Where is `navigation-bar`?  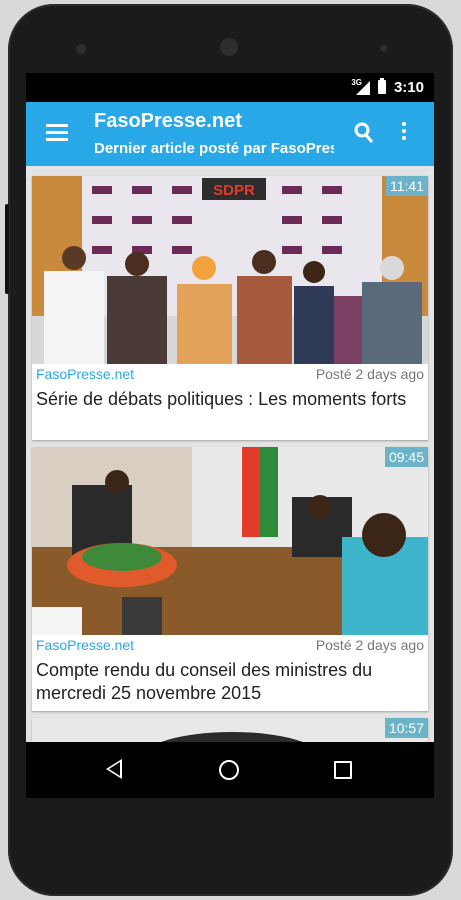 navigation-bar is located at coordinates (230, 770).